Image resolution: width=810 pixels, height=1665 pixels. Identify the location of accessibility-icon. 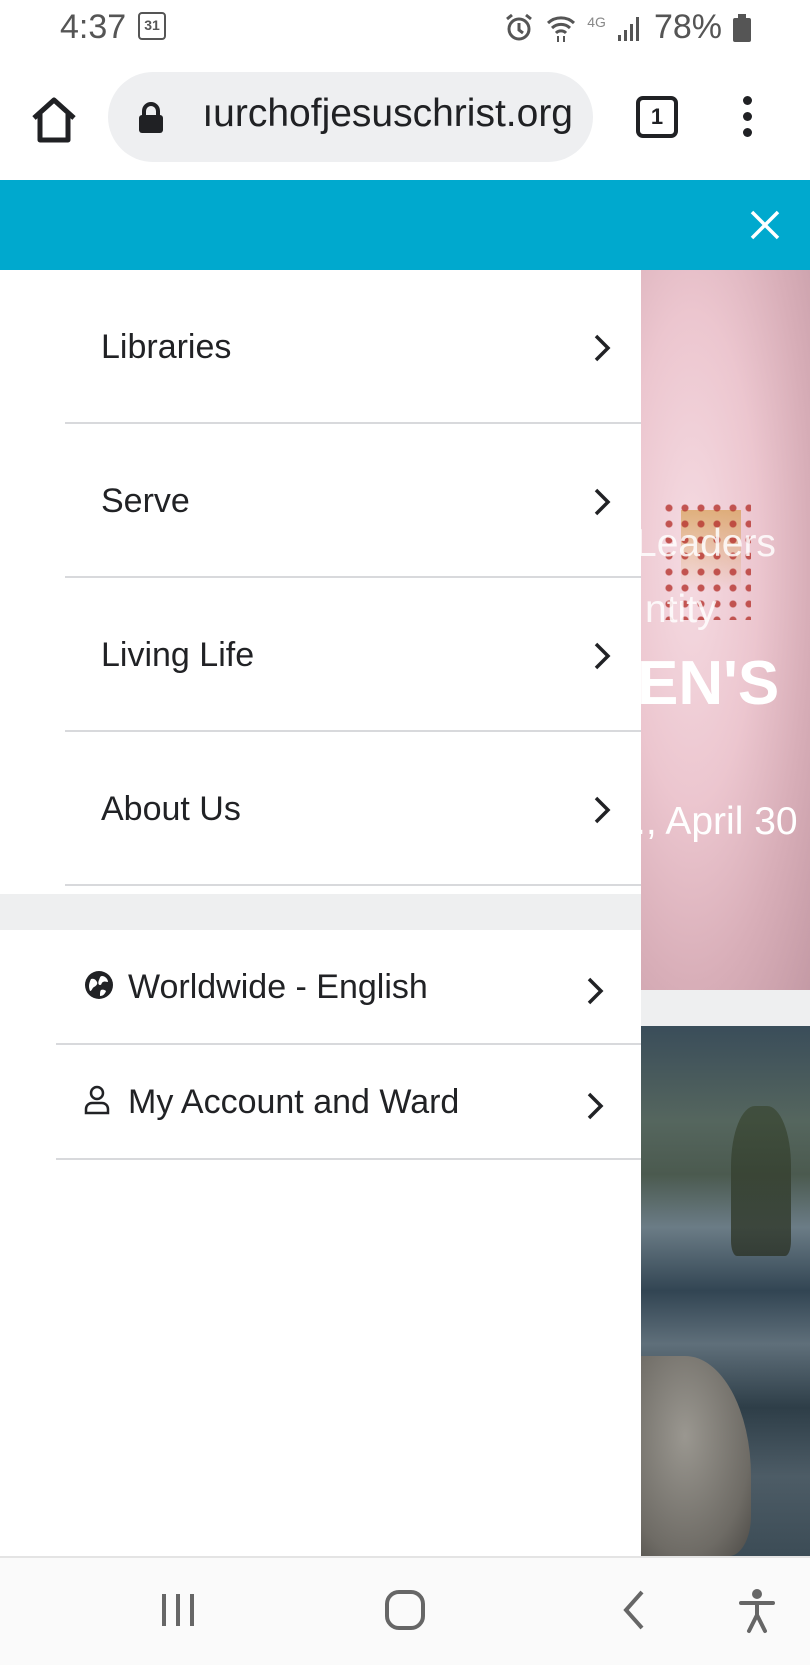
(757, 1611).